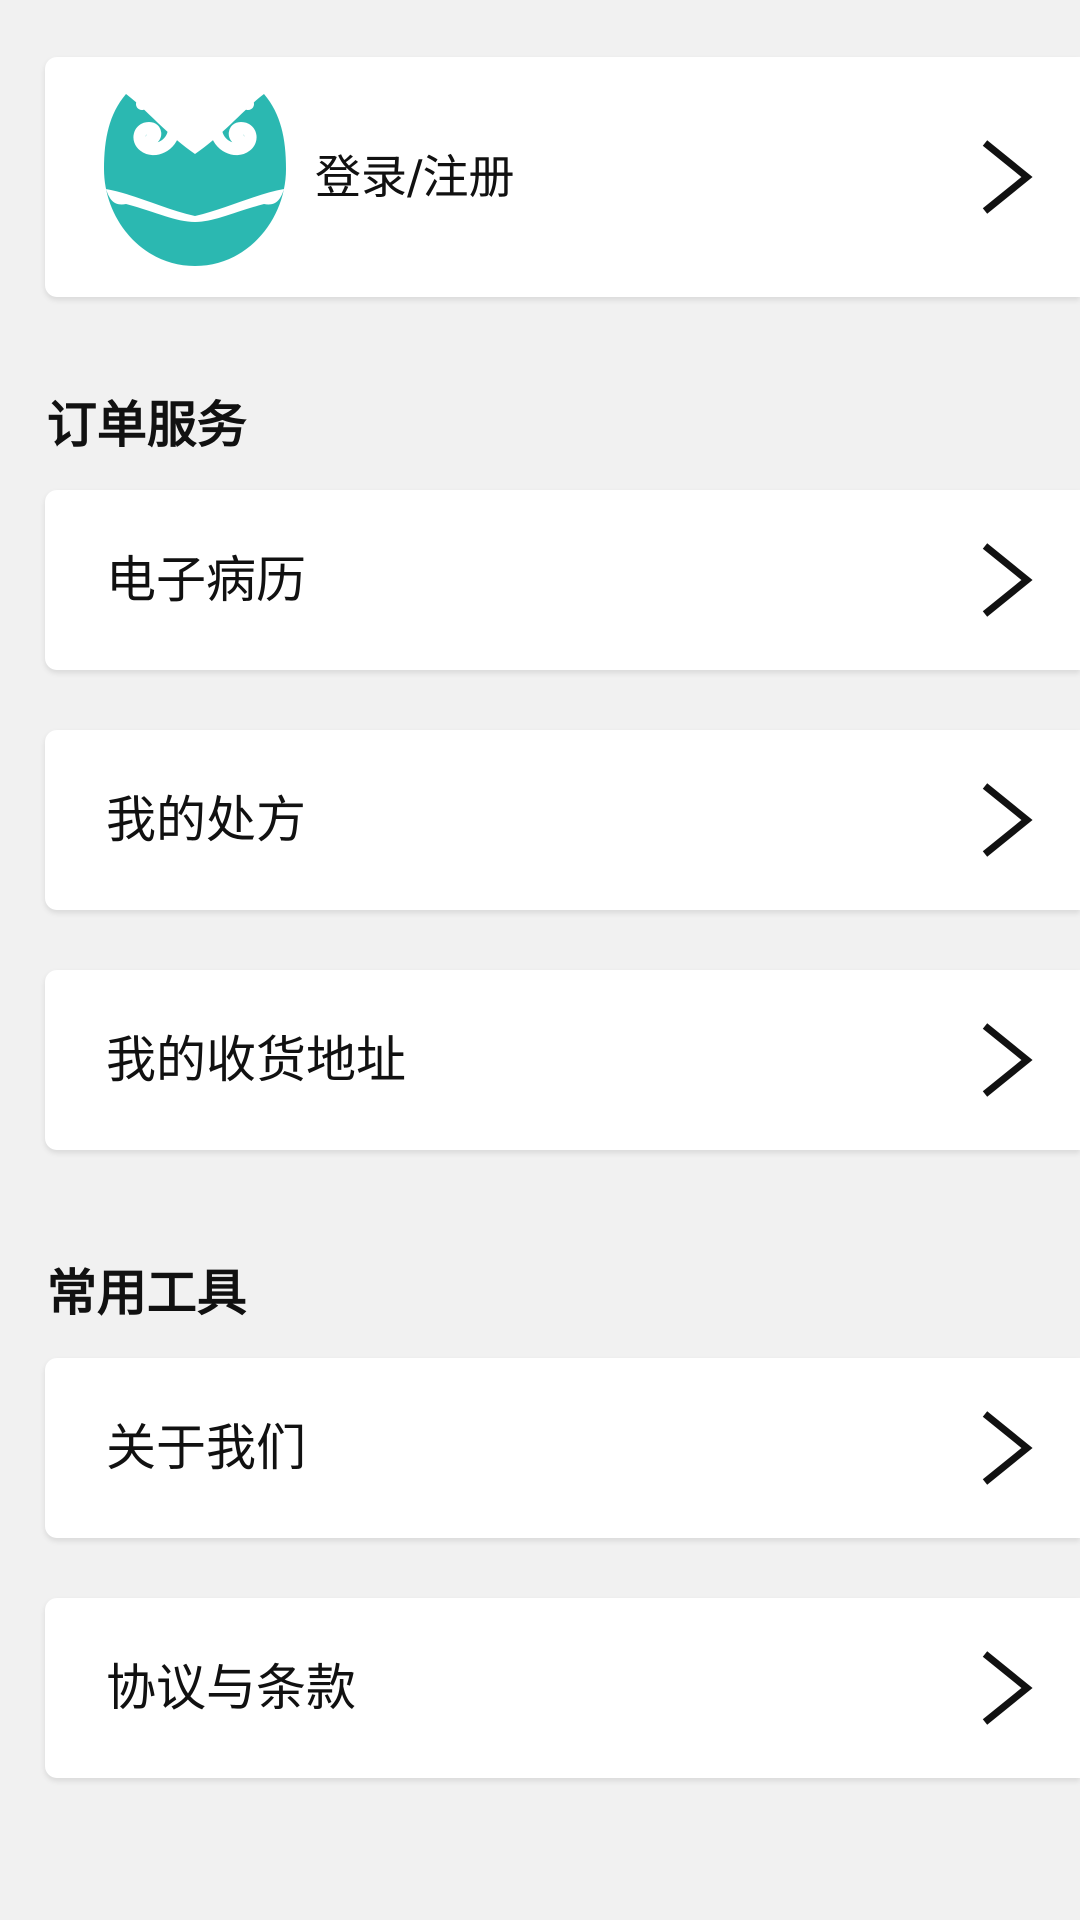 The height and width of the screenshot is (1920, 1080). I want to click on menu-item-shipping-address: 我的收货地址, so click(562, 1060).